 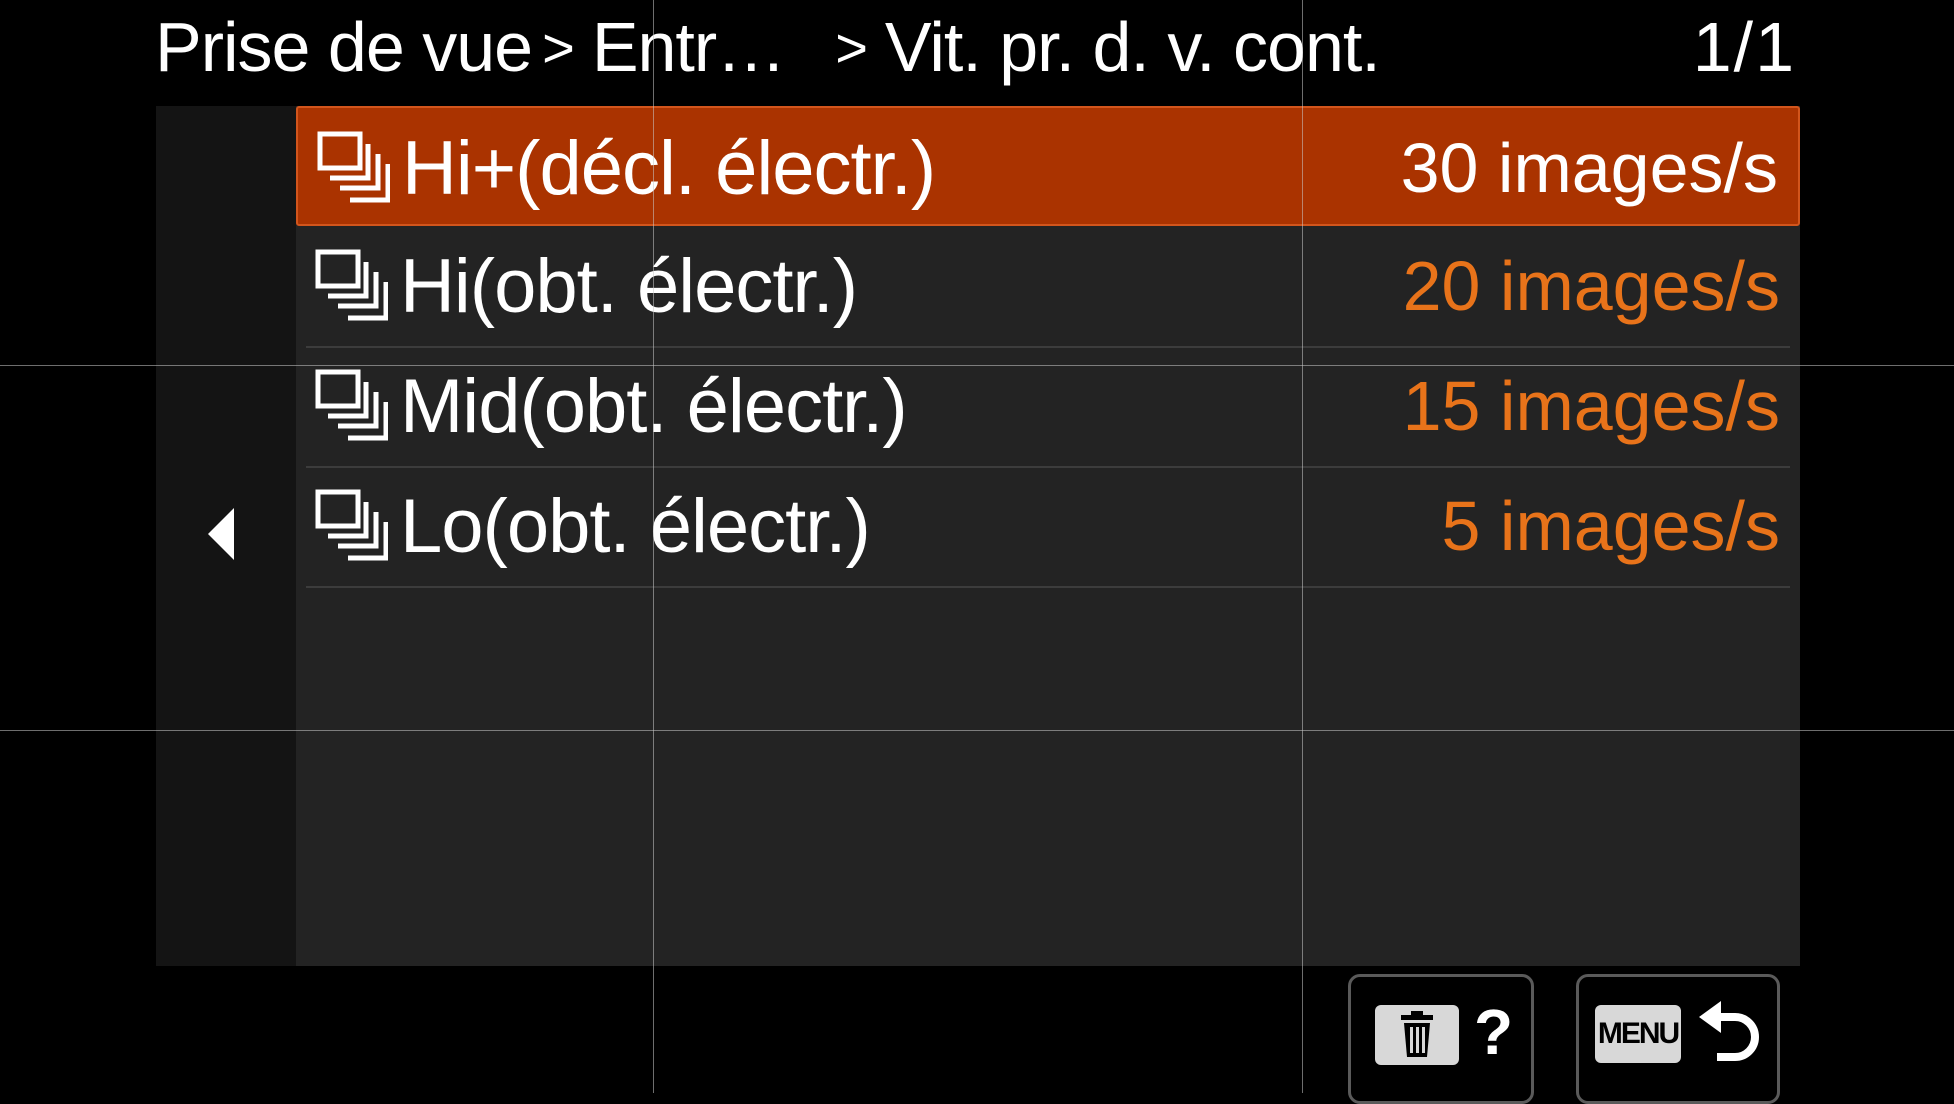 I want to click on list-item-value: 5 images/s, so click(x=1610, y=526).